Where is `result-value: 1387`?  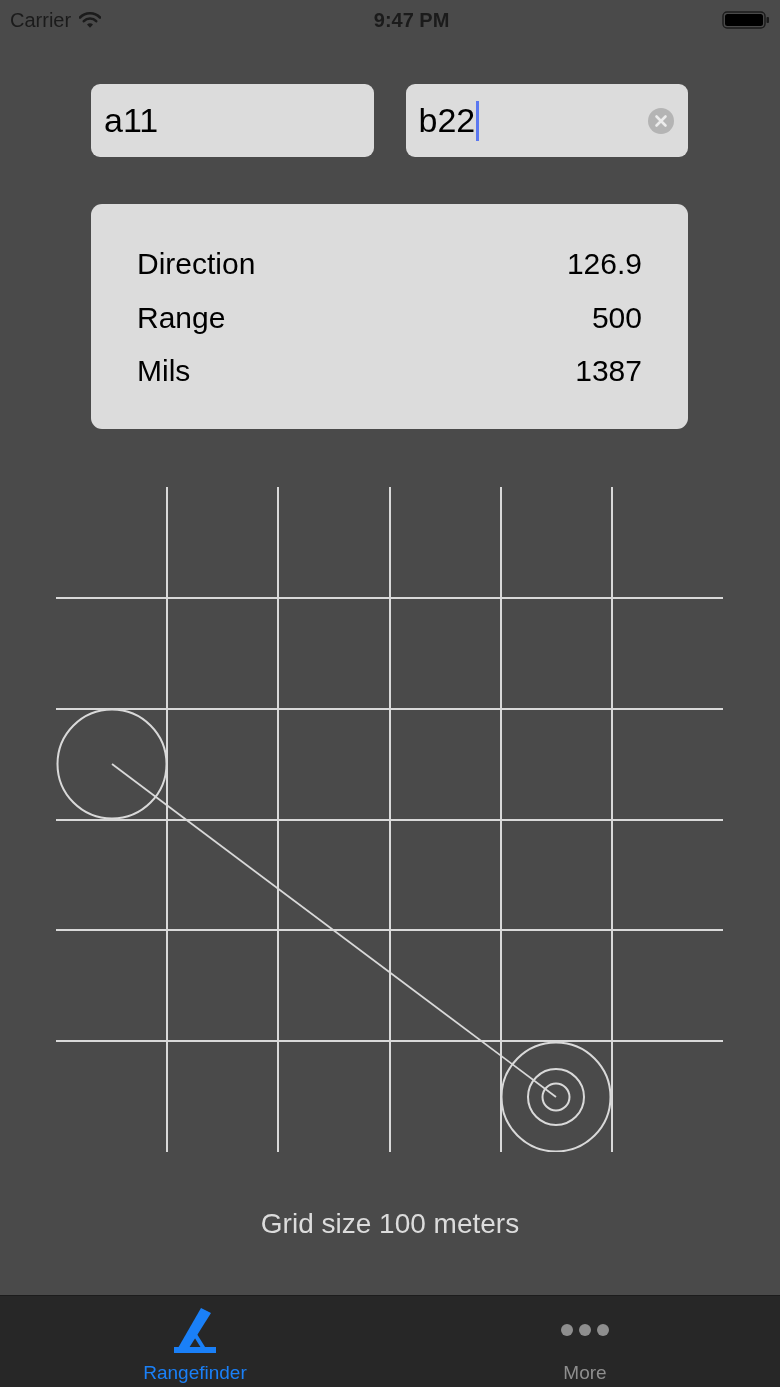
result-value: 1387 is located at coordinates (608, 371).